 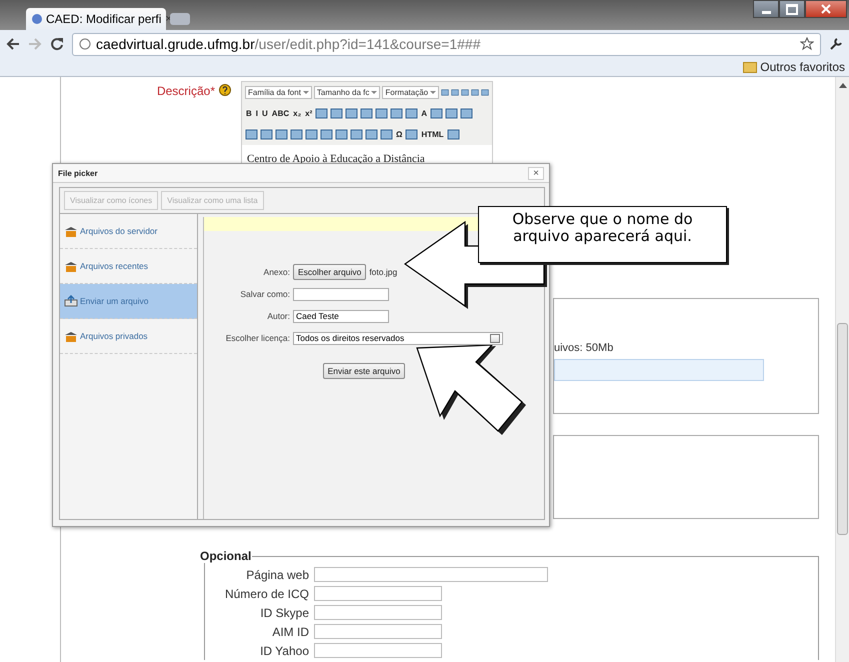 I want to click on close-icon, so click(x=826, y=9).